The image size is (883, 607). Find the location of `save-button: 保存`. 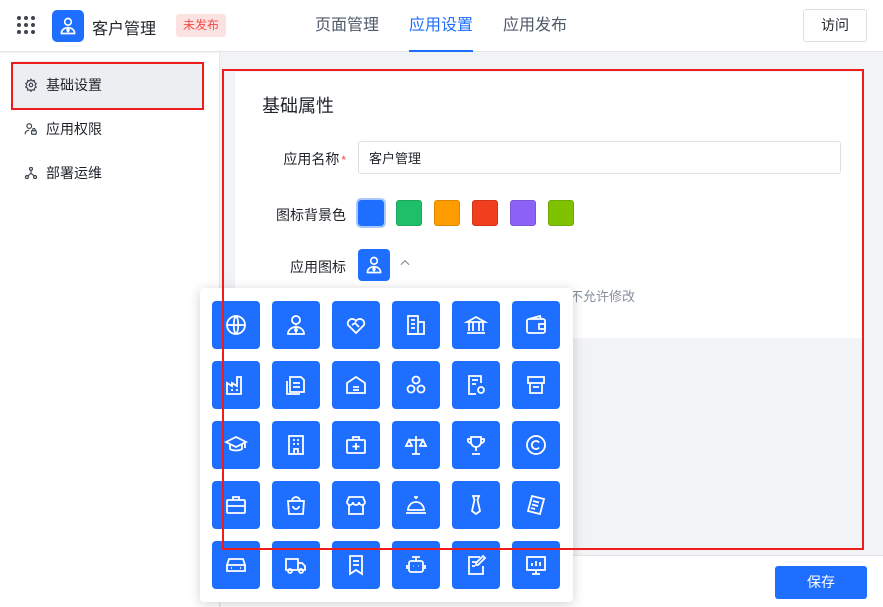

save-button: 保存 is located at coordinates (821, 582).